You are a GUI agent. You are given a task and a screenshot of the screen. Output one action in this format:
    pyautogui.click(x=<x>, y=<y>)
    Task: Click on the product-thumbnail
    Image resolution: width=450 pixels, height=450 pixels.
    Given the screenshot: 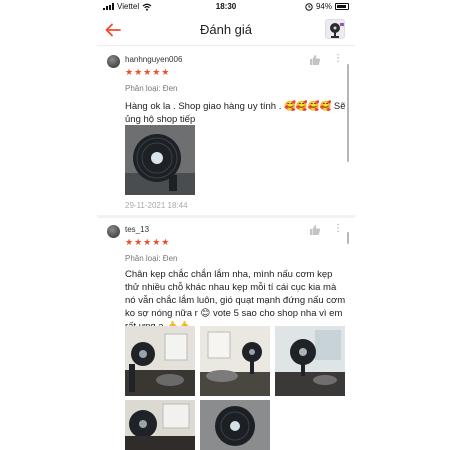 What is the action you would take?
    pyautogui.click(x=335, y=29)
    